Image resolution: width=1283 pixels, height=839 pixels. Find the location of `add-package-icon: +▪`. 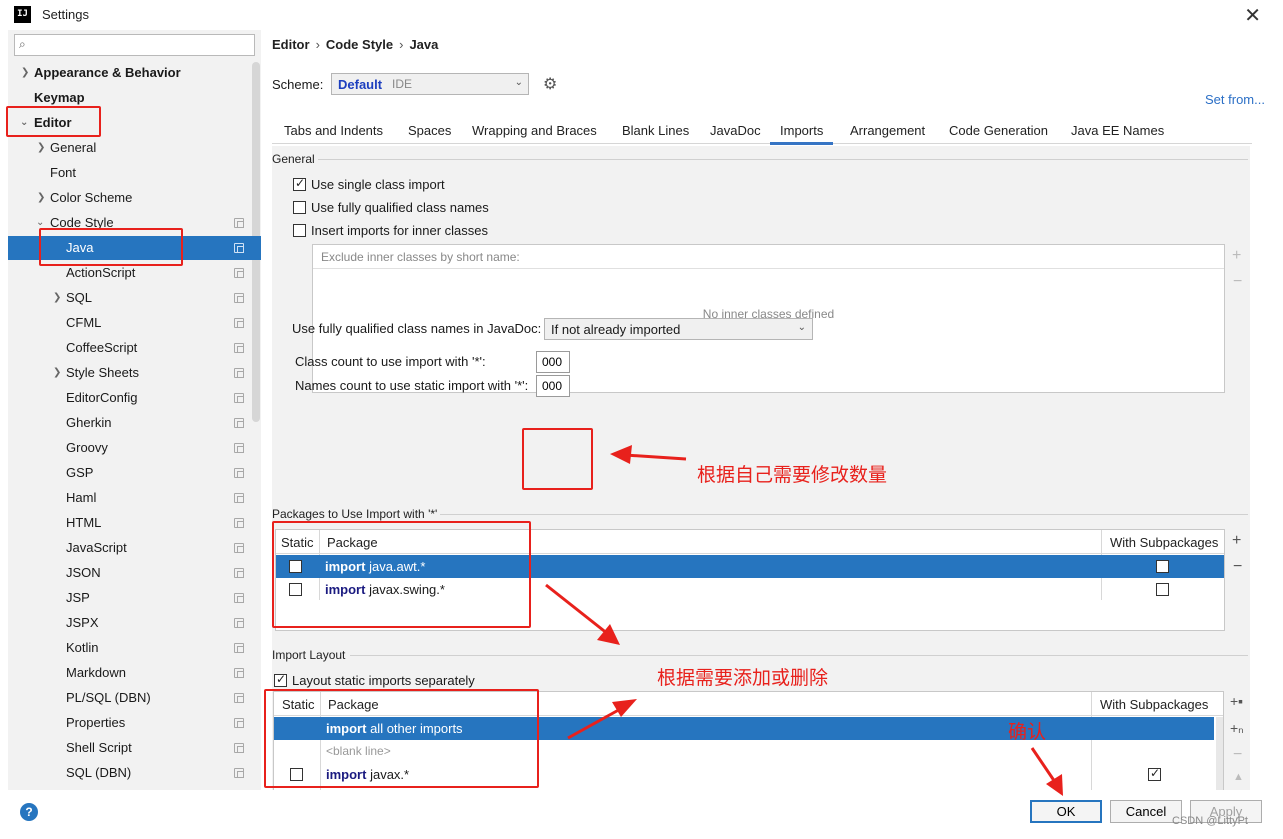

add-package-icon: +▪ is located at coordinates (1236, 701).